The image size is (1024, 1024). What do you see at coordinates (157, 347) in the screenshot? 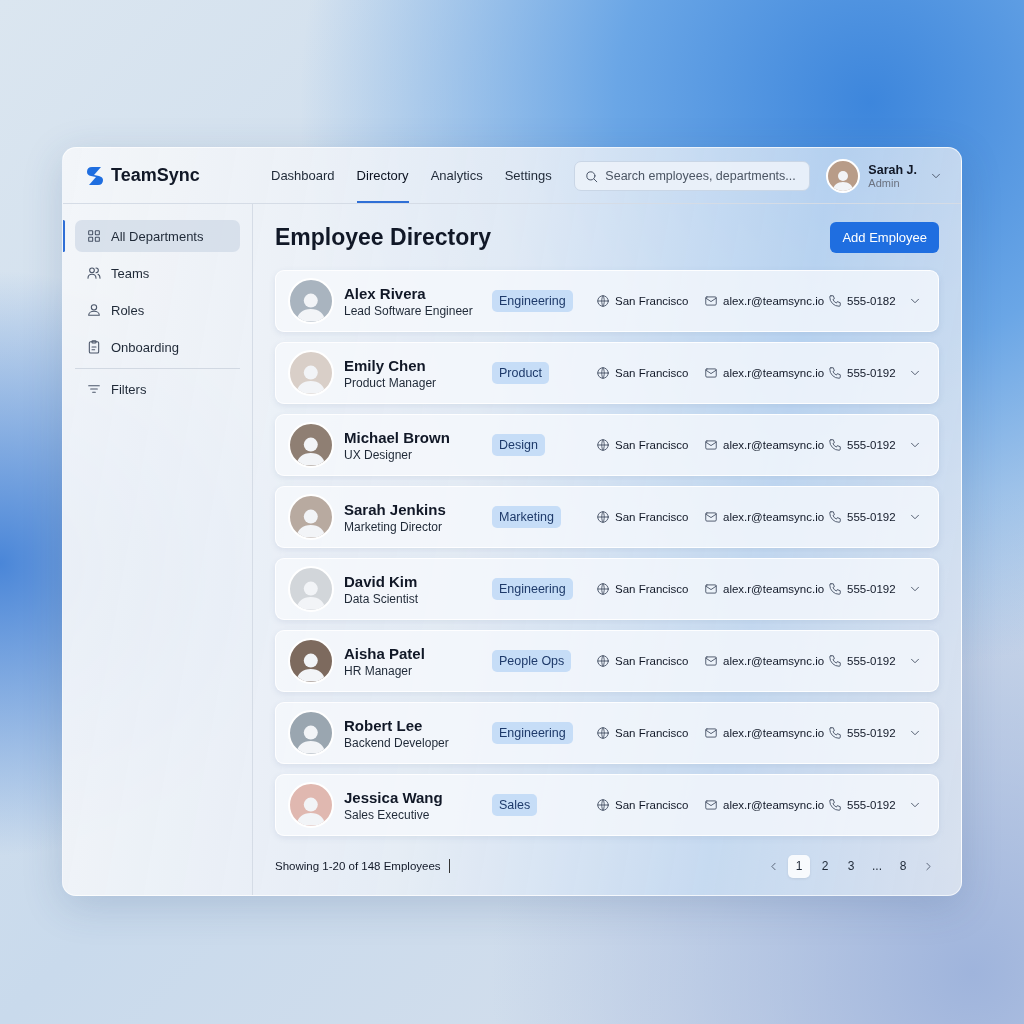
I see `sidebar-item: Onboarding` at bounding box center [157, 347].